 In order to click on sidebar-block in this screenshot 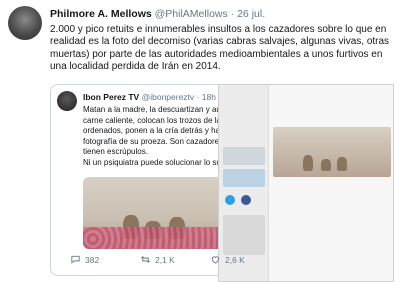, I will do `click(244, 235)`.